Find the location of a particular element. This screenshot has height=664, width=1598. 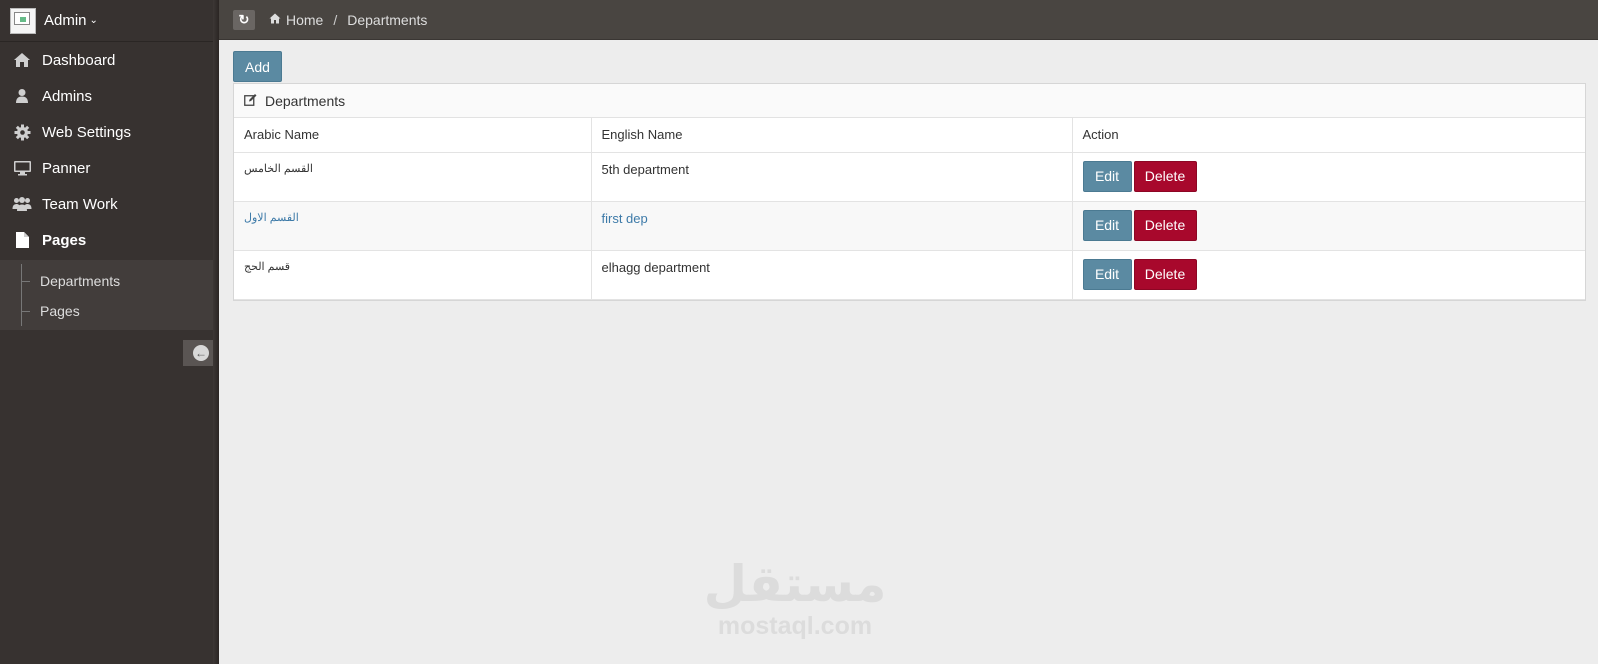

cell-arabic-name: قسم الحج is located at coordinates (413, 275).